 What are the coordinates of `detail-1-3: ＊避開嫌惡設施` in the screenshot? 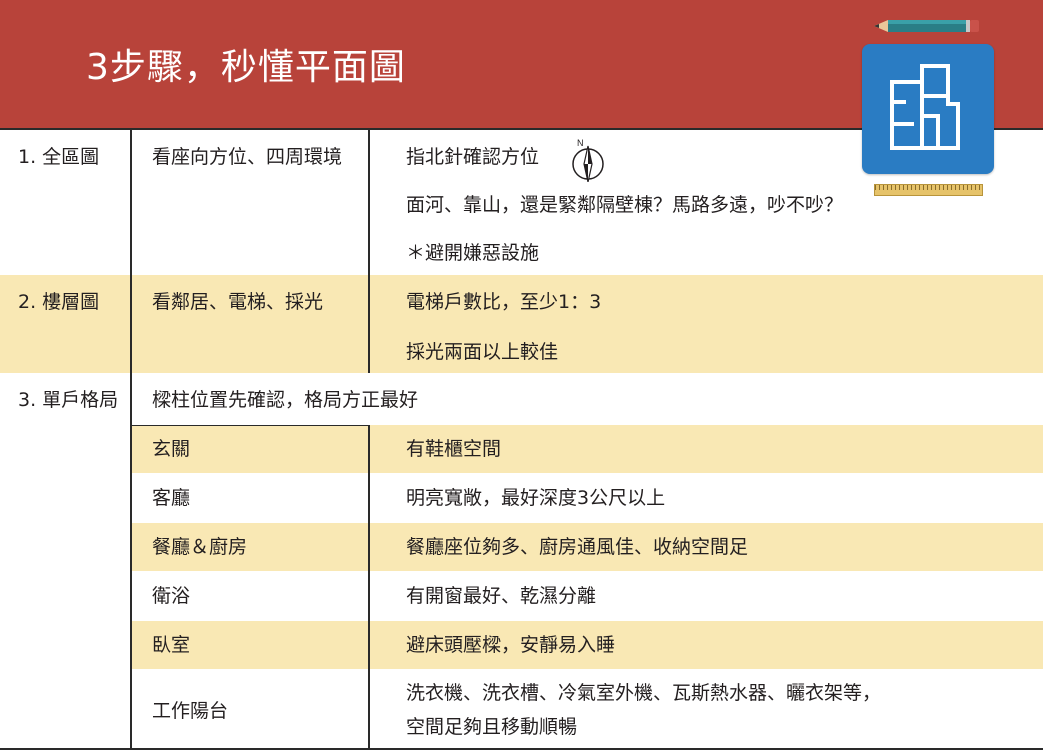 It's located at (473, 253).